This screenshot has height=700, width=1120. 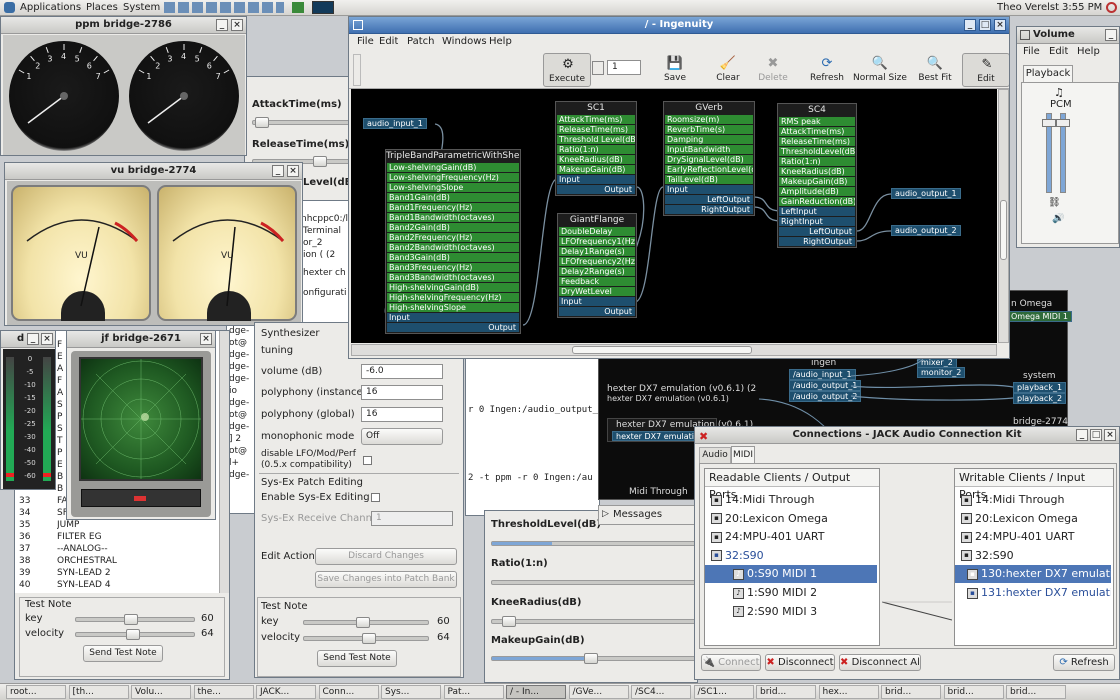 I want to click on control-port: Amplitude(dB), so click(x=817, y=192).